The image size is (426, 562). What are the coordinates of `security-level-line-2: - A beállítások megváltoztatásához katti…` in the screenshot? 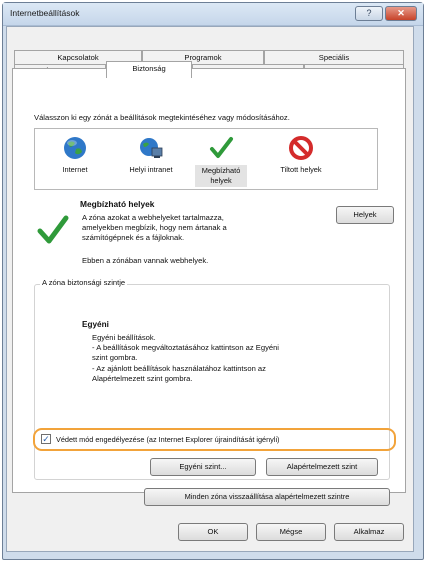 It's located at (185, 347).